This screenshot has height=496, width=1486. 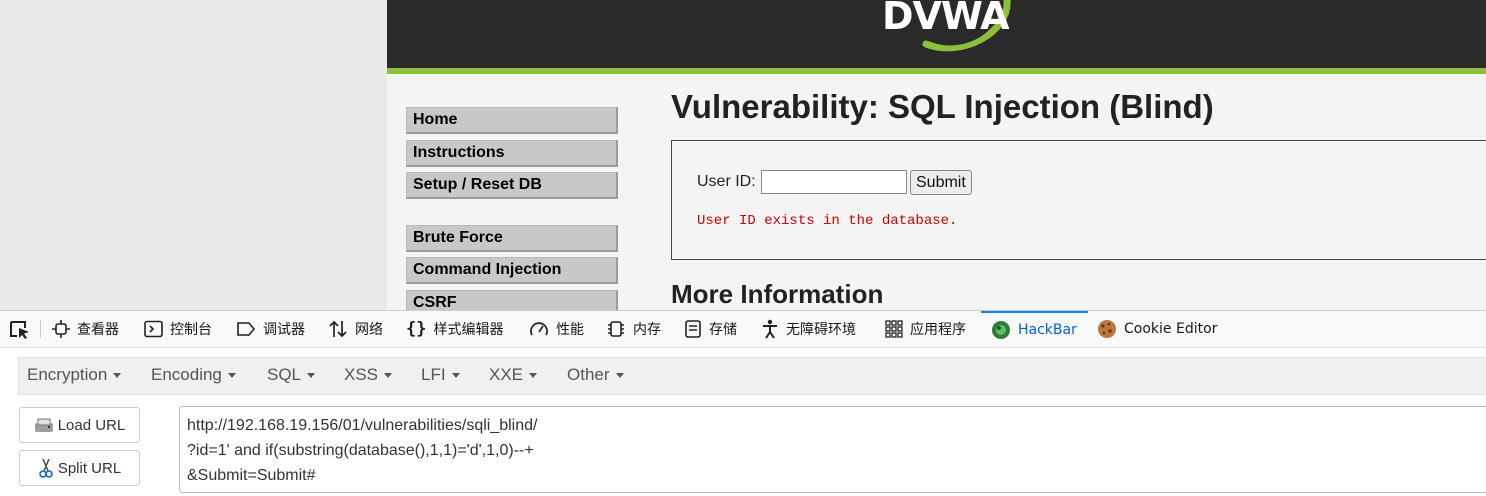 What do you see at coordinates (588, 374) in the screenshot?
I see `menu-label: Other` at bounding box center [588, 374].